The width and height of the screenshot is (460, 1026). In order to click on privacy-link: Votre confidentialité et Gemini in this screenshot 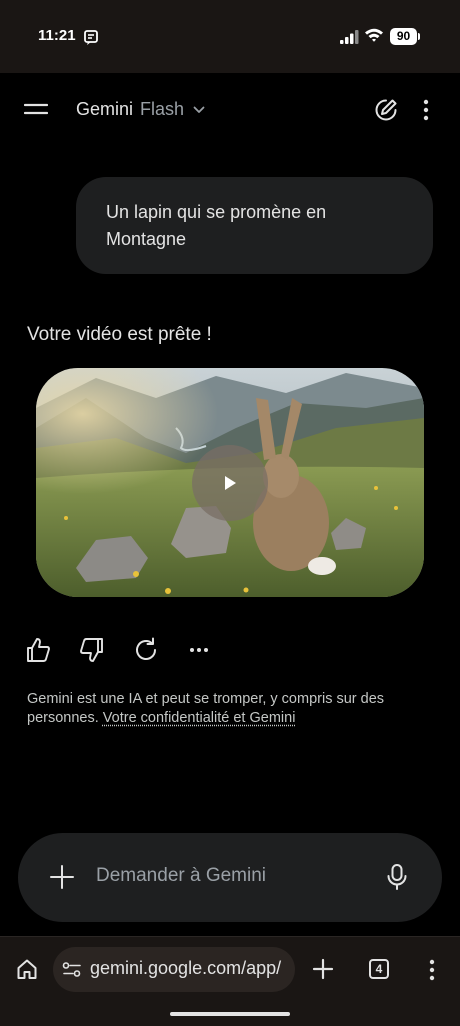, I will do `click(199, 718)`.